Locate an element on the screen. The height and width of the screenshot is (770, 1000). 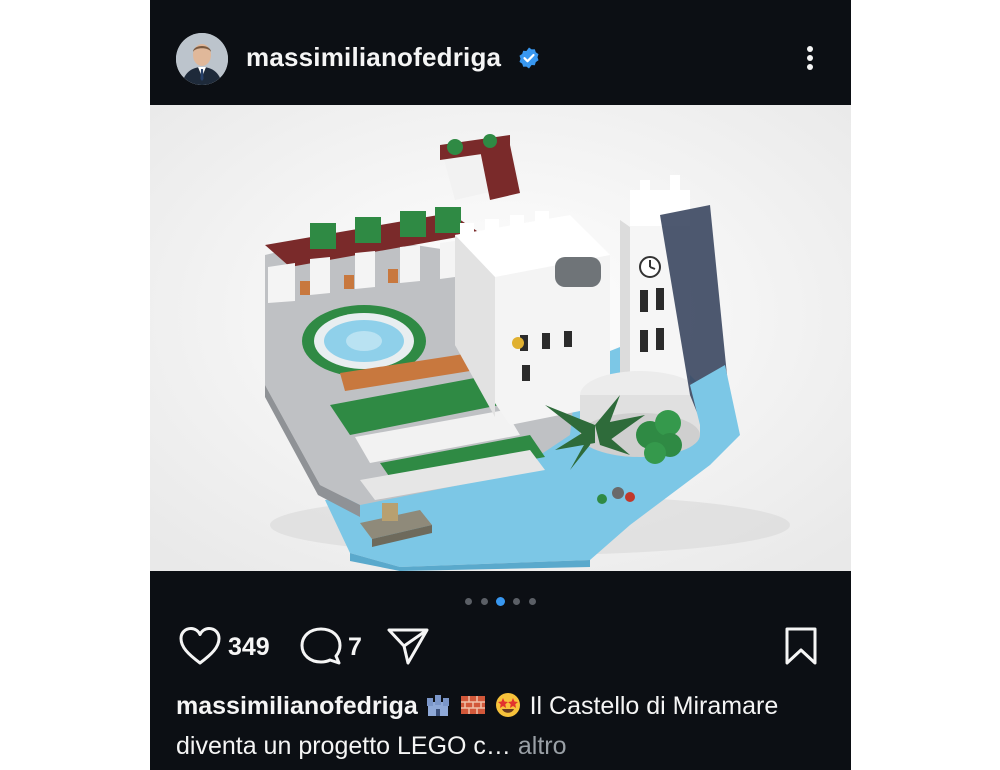
send-icon is located at coordinates (408, 646).